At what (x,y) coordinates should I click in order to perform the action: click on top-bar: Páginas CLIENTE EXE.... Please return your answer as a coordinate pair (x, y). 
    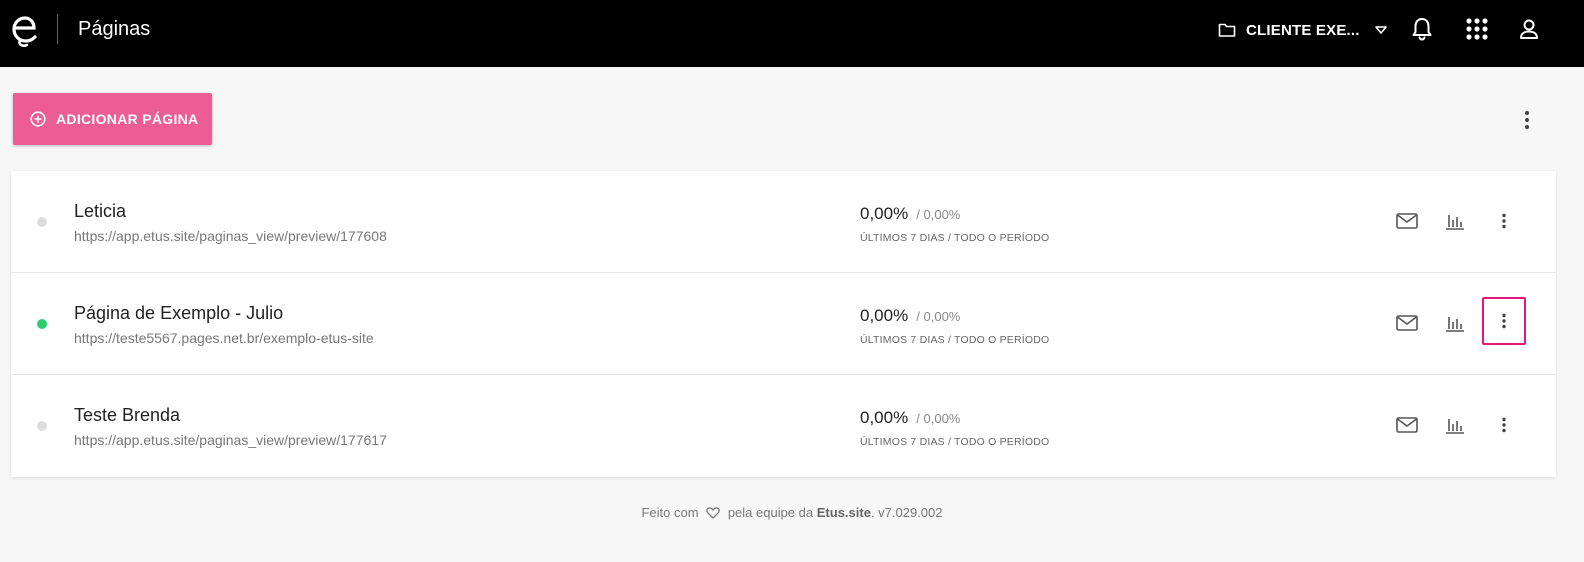
    Looking at the image, I should click on (792, 33).